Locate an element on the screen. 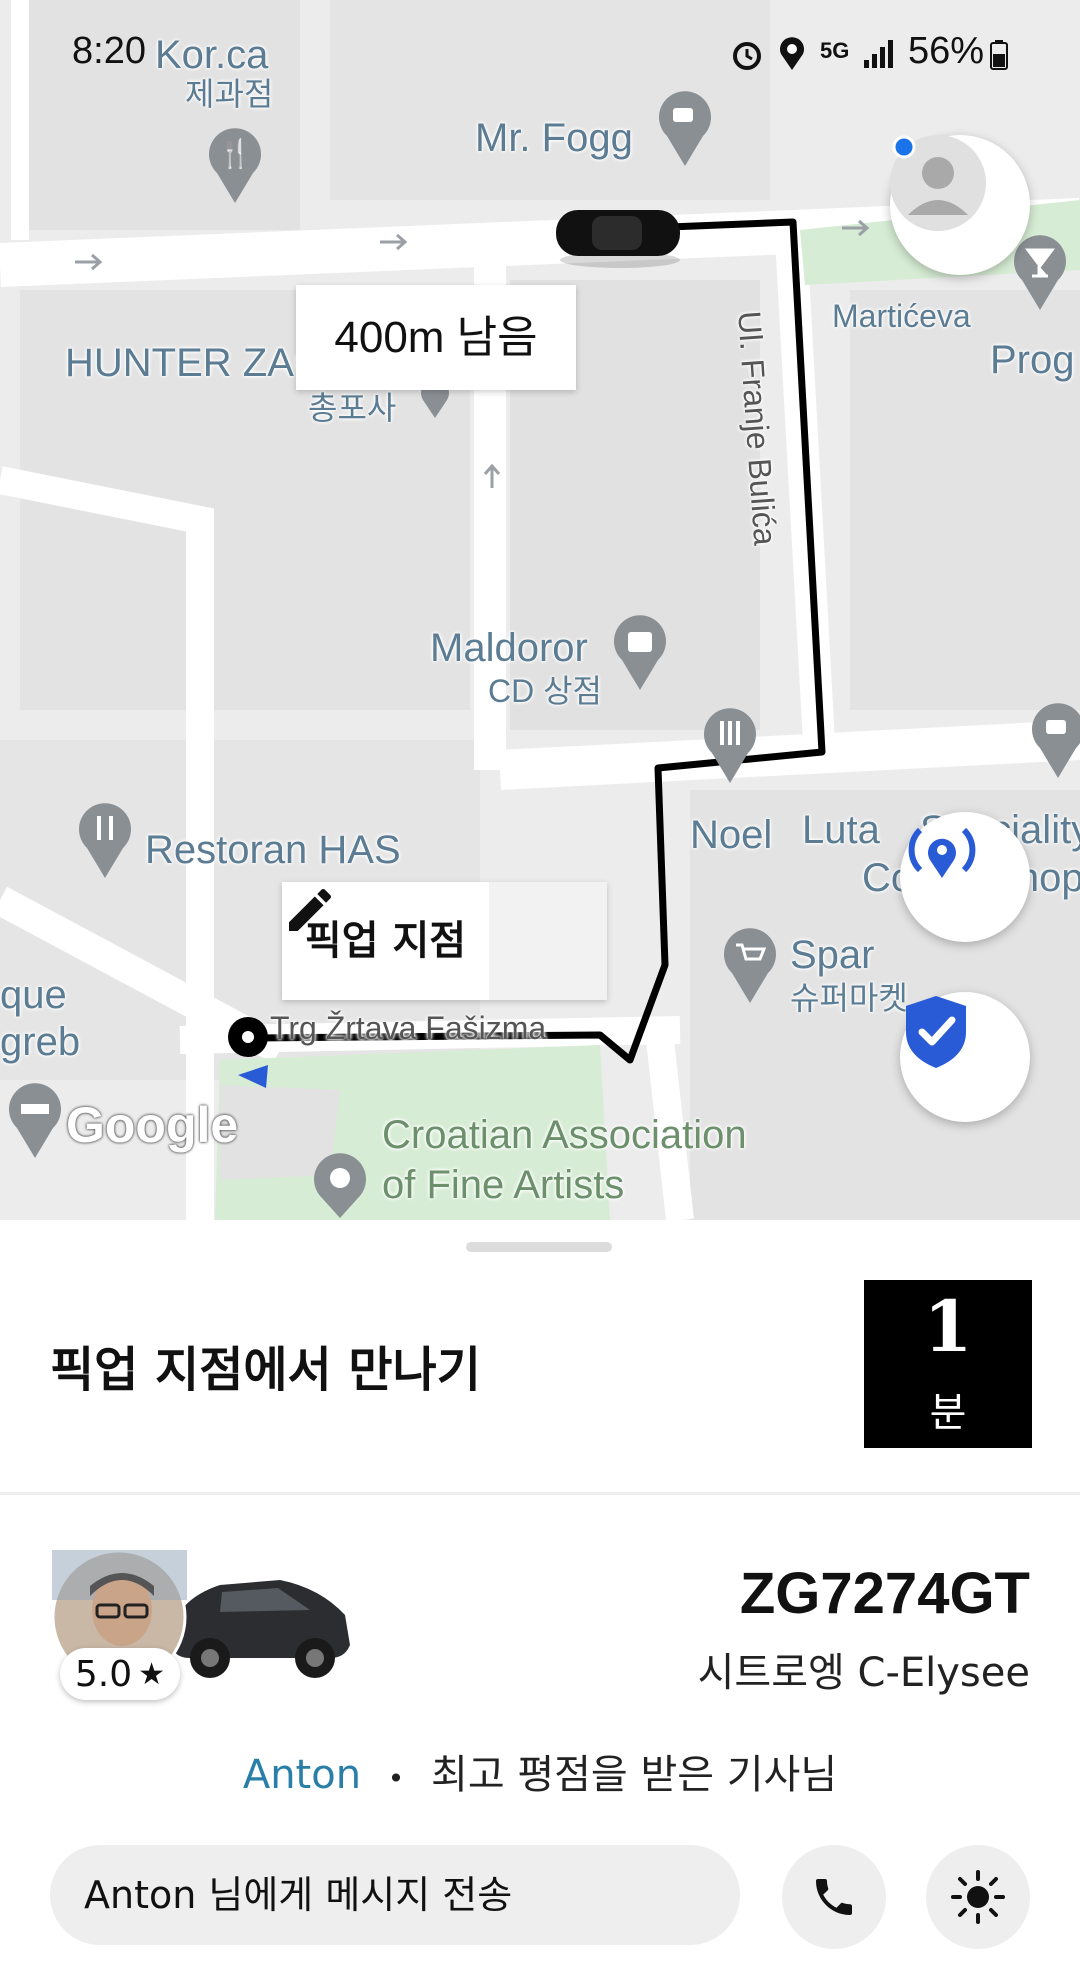 This screenshot has width=1080, height=1978. poi-bakery: Kor.ca is located at coordinates (212, 55).